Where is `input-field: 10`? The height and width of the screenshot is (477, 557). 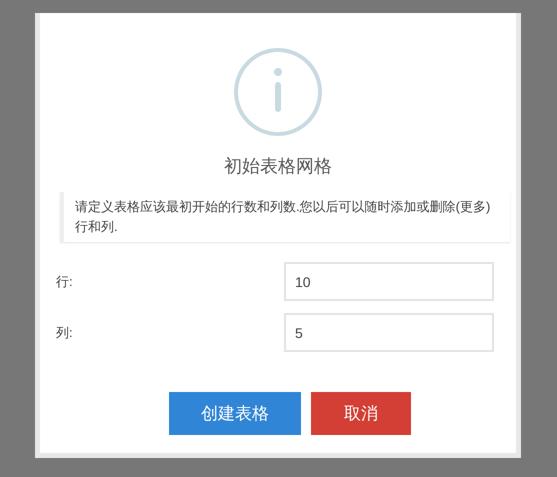
input-field: 10 is located at coordinates (389, 281).